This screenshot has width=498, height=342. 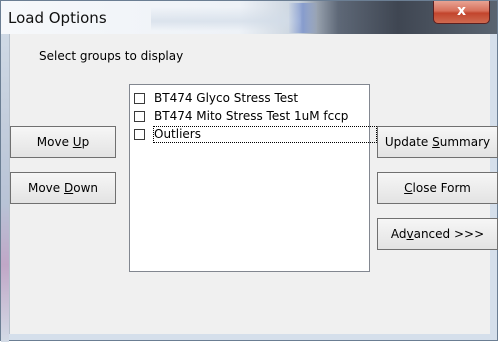 What do you see at coordinates (303, 18) in the screenshot?
I see `title-bar-highlight` at bounding box center [303, 18].